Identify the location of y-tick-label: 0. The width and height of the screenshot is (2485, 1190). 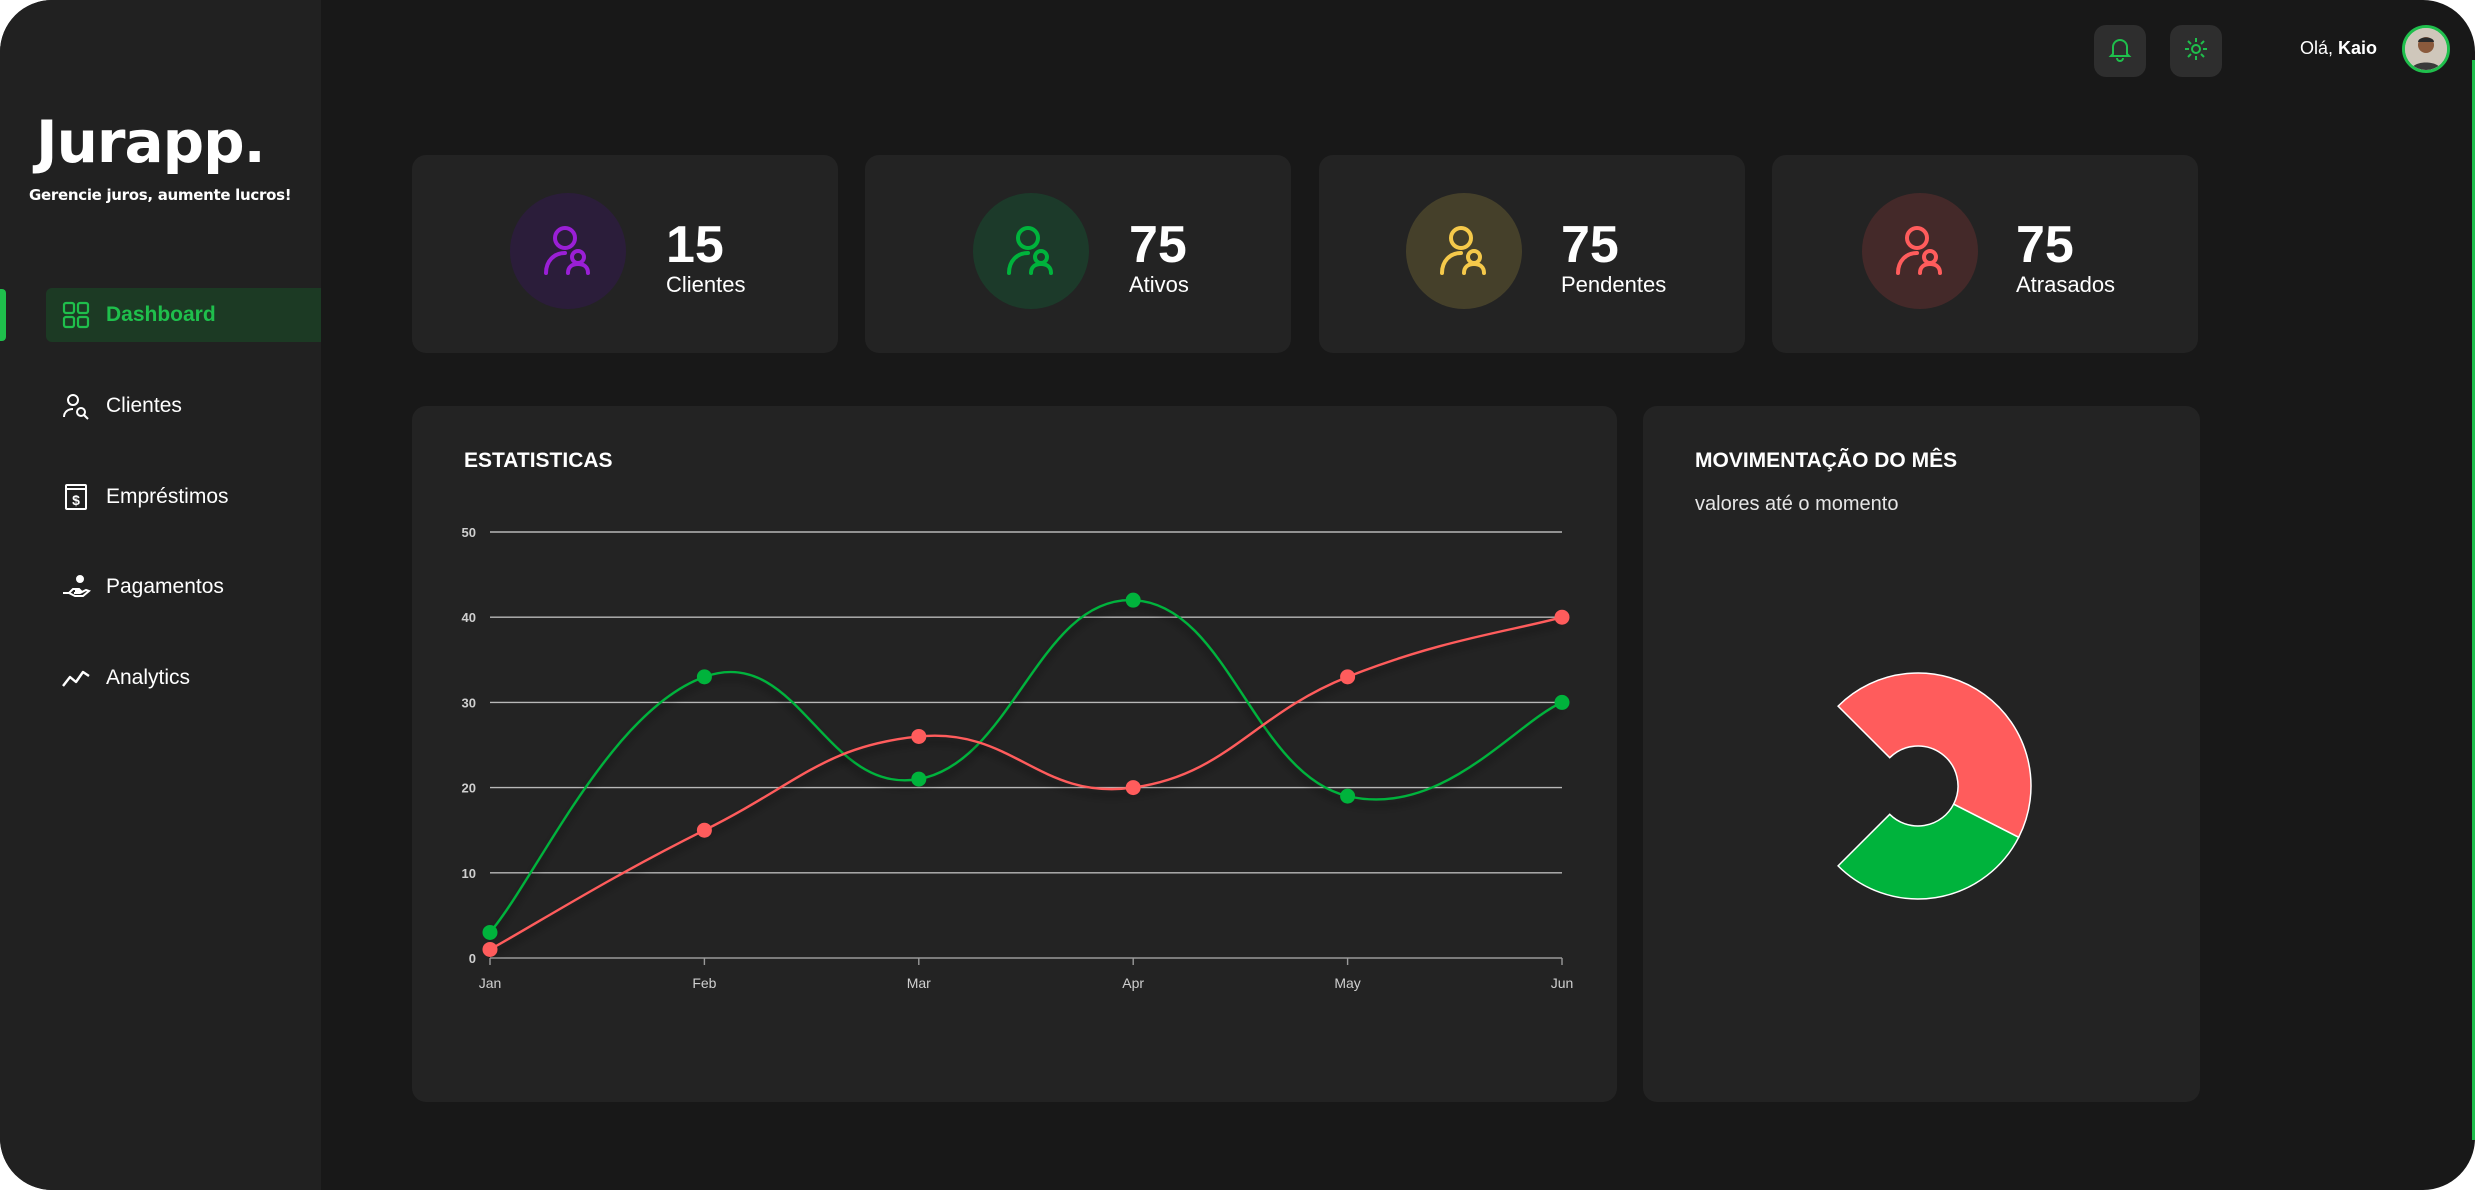
(472, 958).